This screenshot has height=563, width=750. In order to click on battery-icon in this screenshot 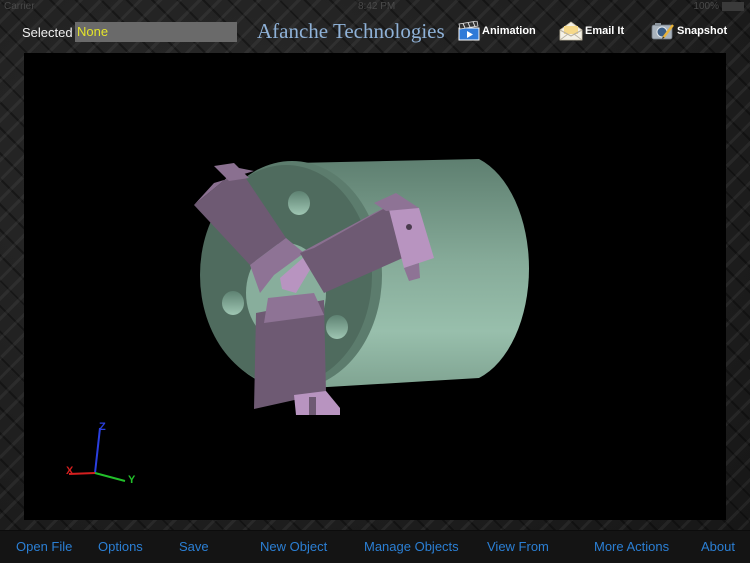, I will do `click(733, 6)`.